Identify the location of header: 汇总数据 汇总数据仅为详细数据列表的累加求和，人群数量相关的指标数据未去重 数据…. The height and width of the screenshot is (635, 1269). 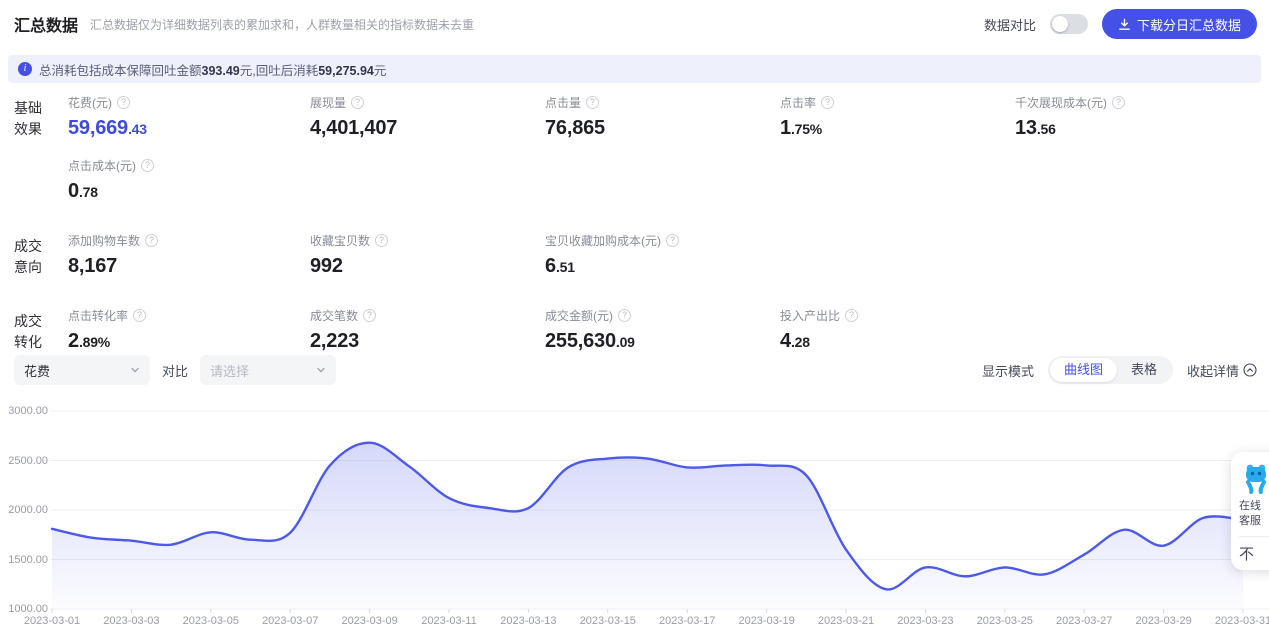
(634, 24).